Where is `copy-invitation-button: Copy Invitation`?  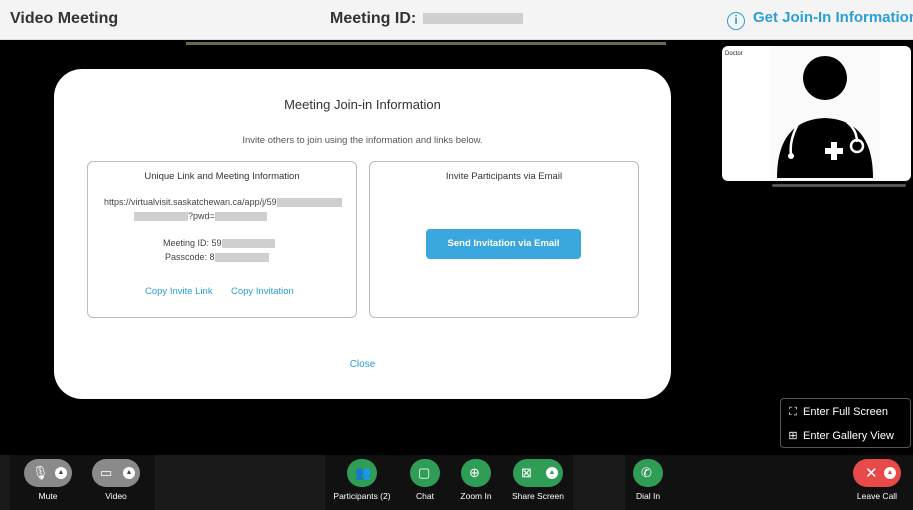
copy-invitation-button: Copy Invitation is located at coordinates (262, 291).